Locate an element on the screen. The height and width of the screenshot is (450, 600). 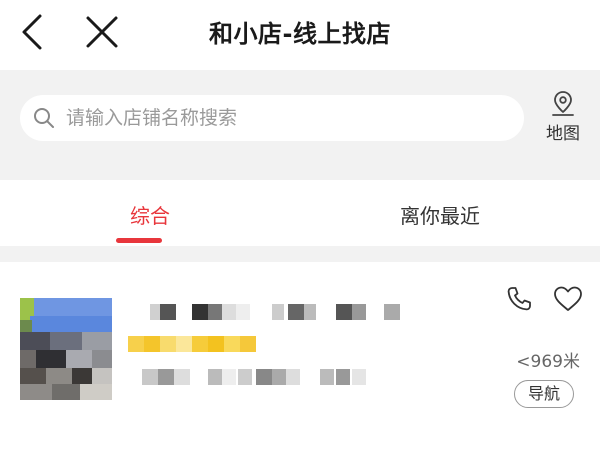
section-divider is located at coordinates (300, 254).